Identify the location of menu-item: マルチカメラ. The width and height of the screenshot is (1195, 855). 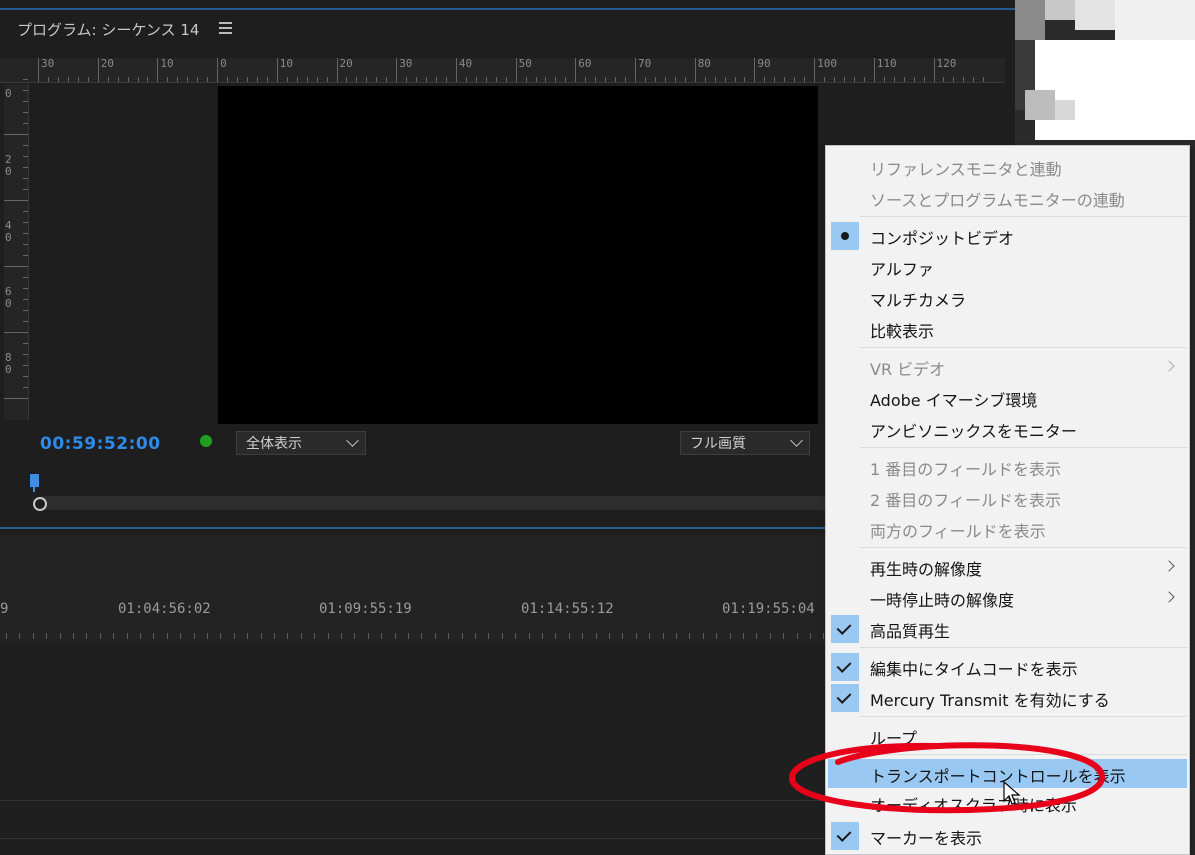
(1007, 297).